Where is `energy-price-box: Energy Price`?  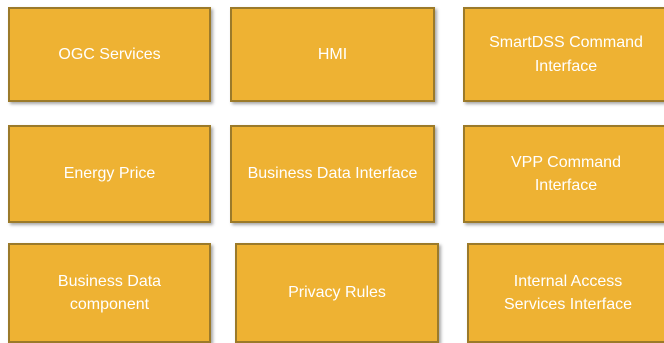
energy-price-box: Energy Price is located at coordinates (109, 174).